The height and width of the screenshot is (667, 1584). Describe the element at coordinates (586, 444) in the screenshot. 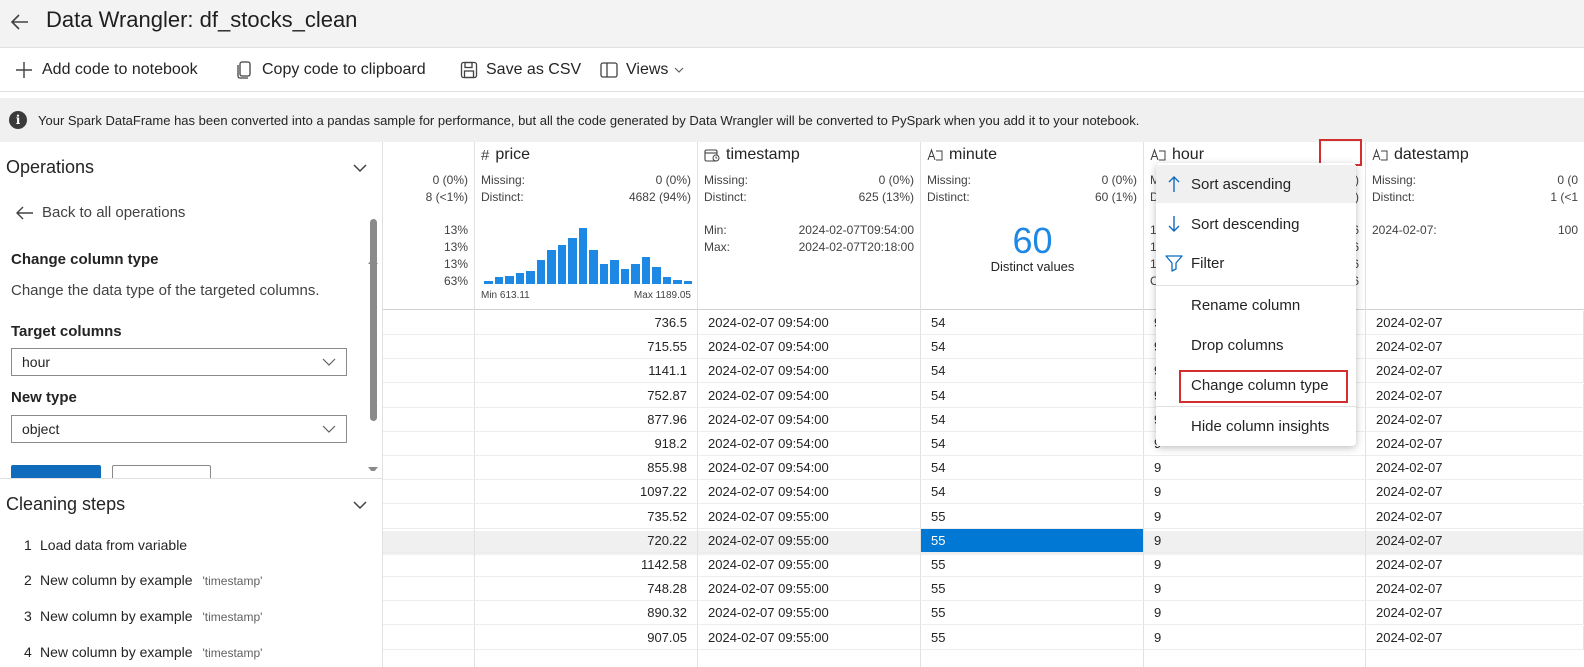

I see `cell-price: 918.2` at that location.